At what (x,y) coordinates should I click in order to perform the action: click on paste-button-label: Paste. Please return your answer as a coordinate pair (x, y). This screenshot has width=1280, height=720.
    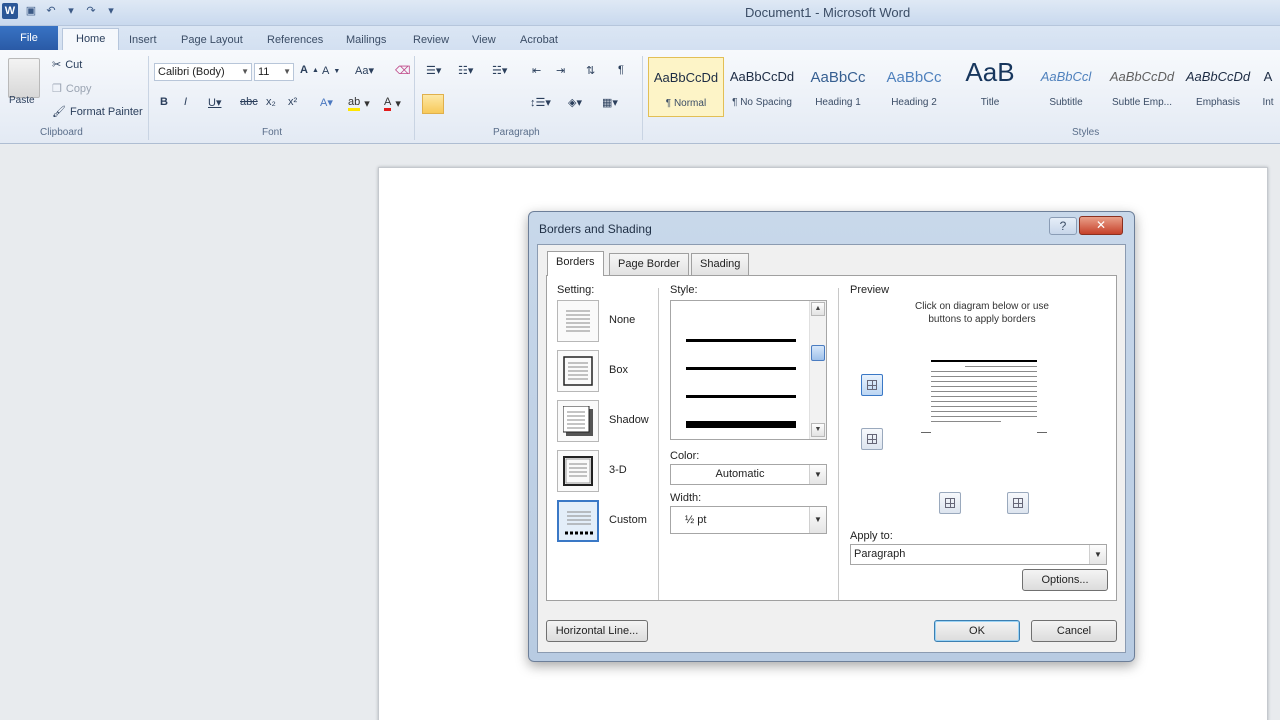
    Looking at the image, I should click on (22, 100).